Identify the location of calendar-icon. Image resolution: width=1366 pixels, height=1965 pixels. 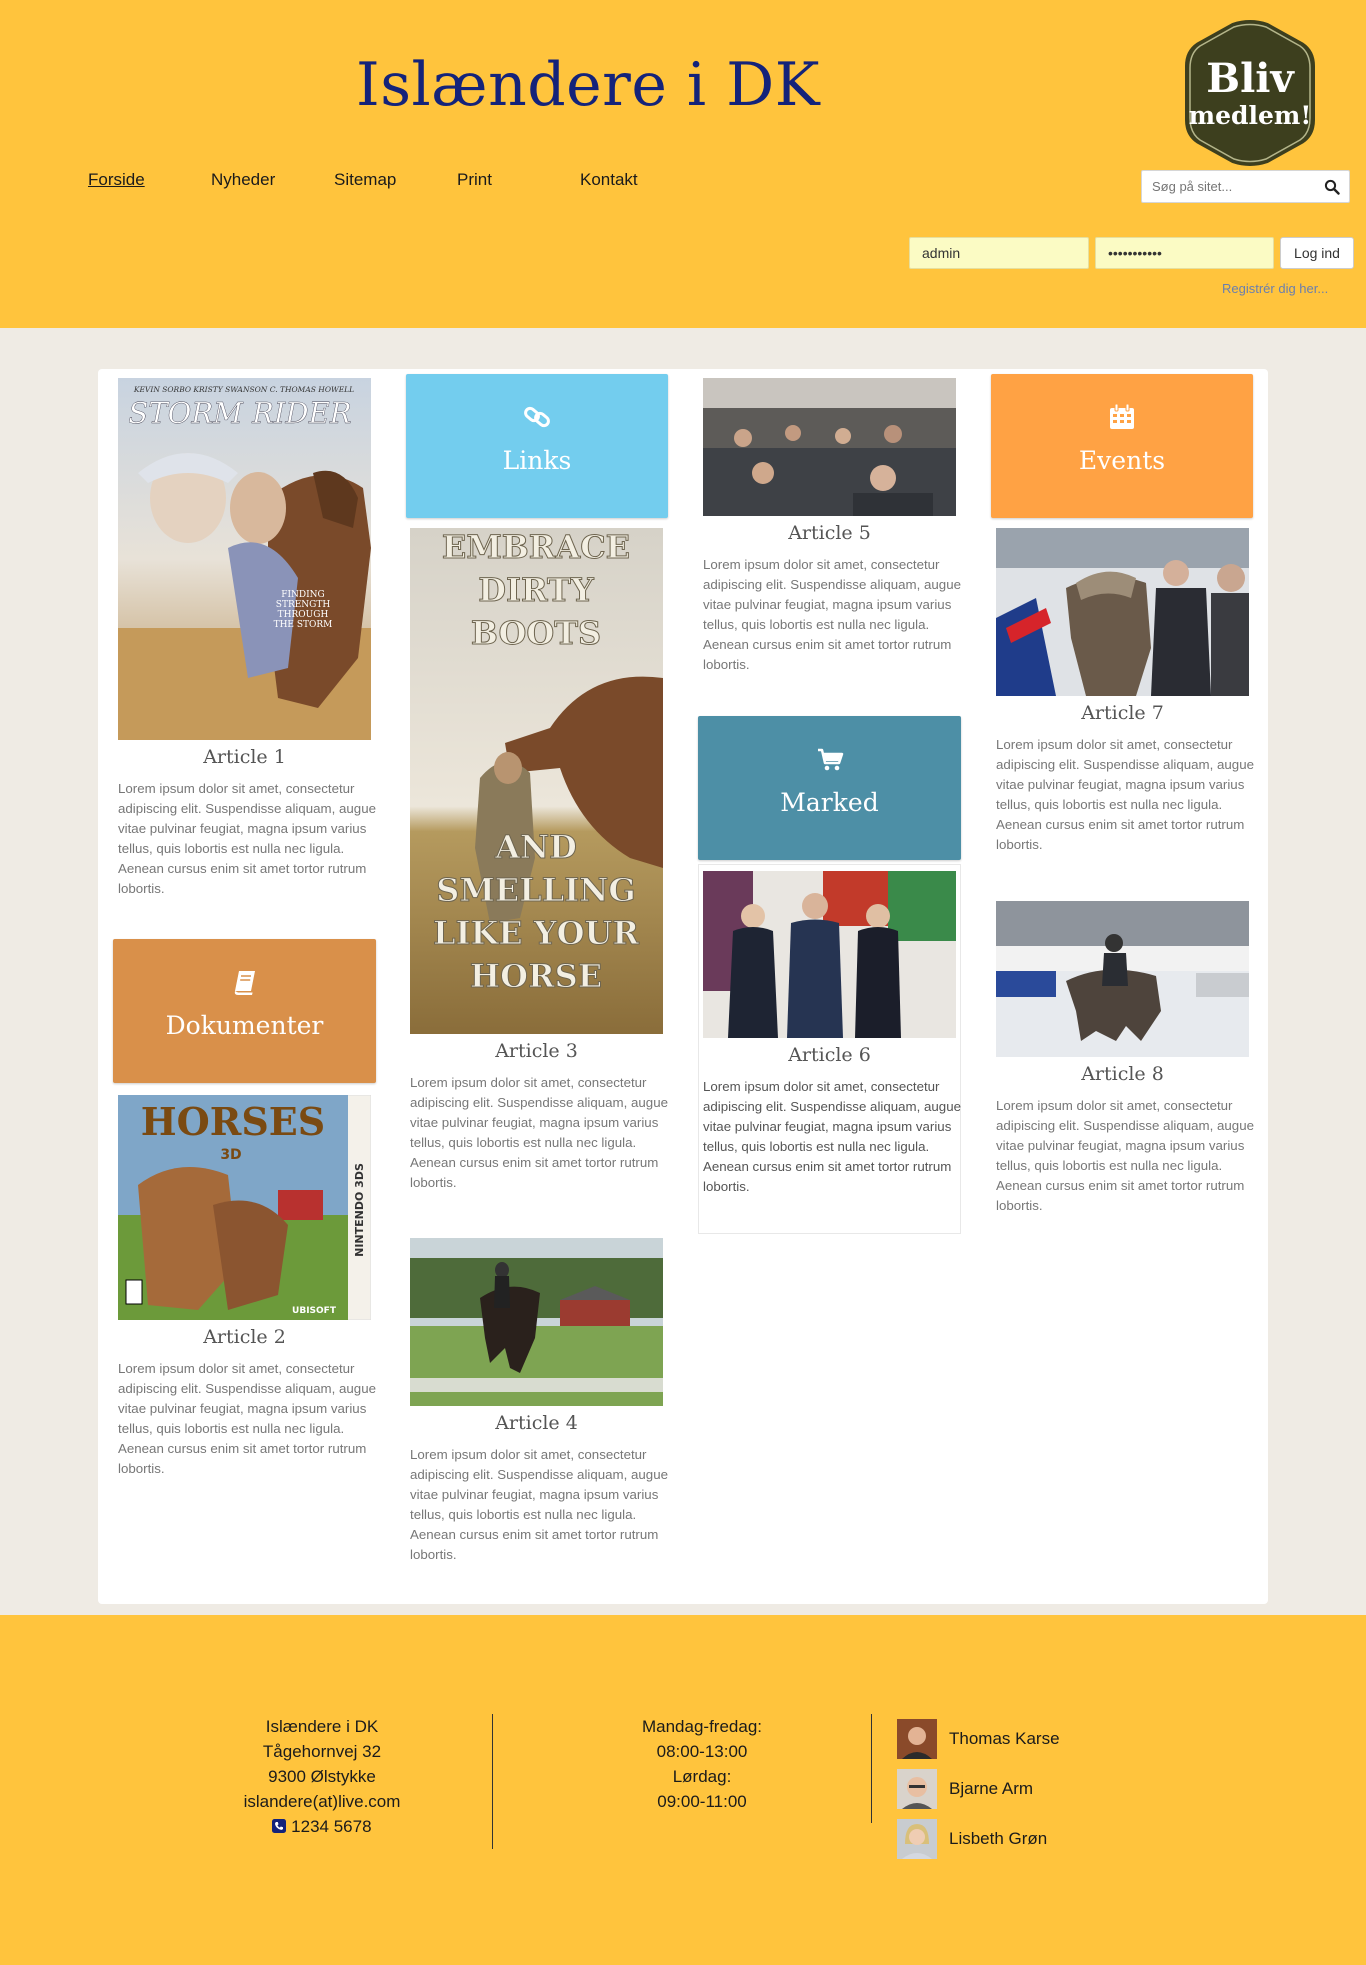
(1122, 416).